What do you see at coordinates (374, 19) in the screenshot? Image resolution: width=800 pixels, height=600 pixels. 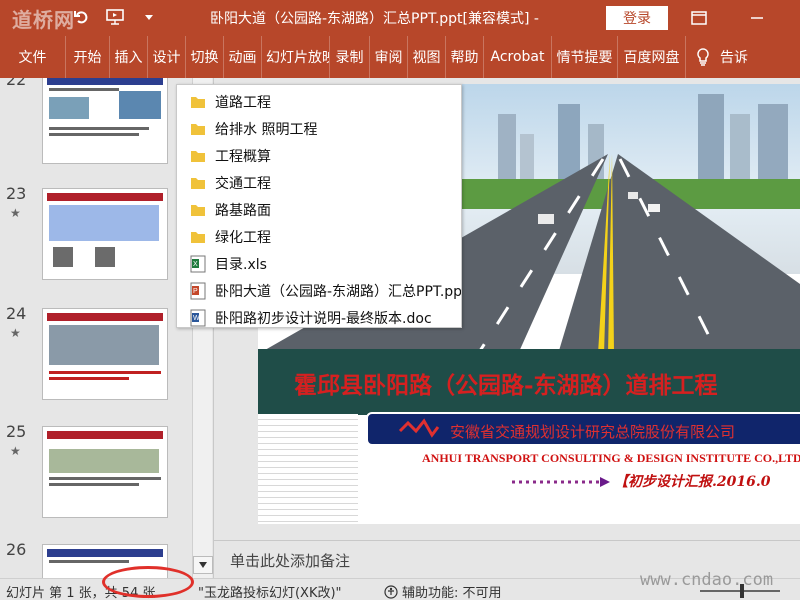 I see `window-title: 卧阳大道（公园路-东湖路）汇总PPT.ppt[兼容模式] -` at bounding box center [374, 19].